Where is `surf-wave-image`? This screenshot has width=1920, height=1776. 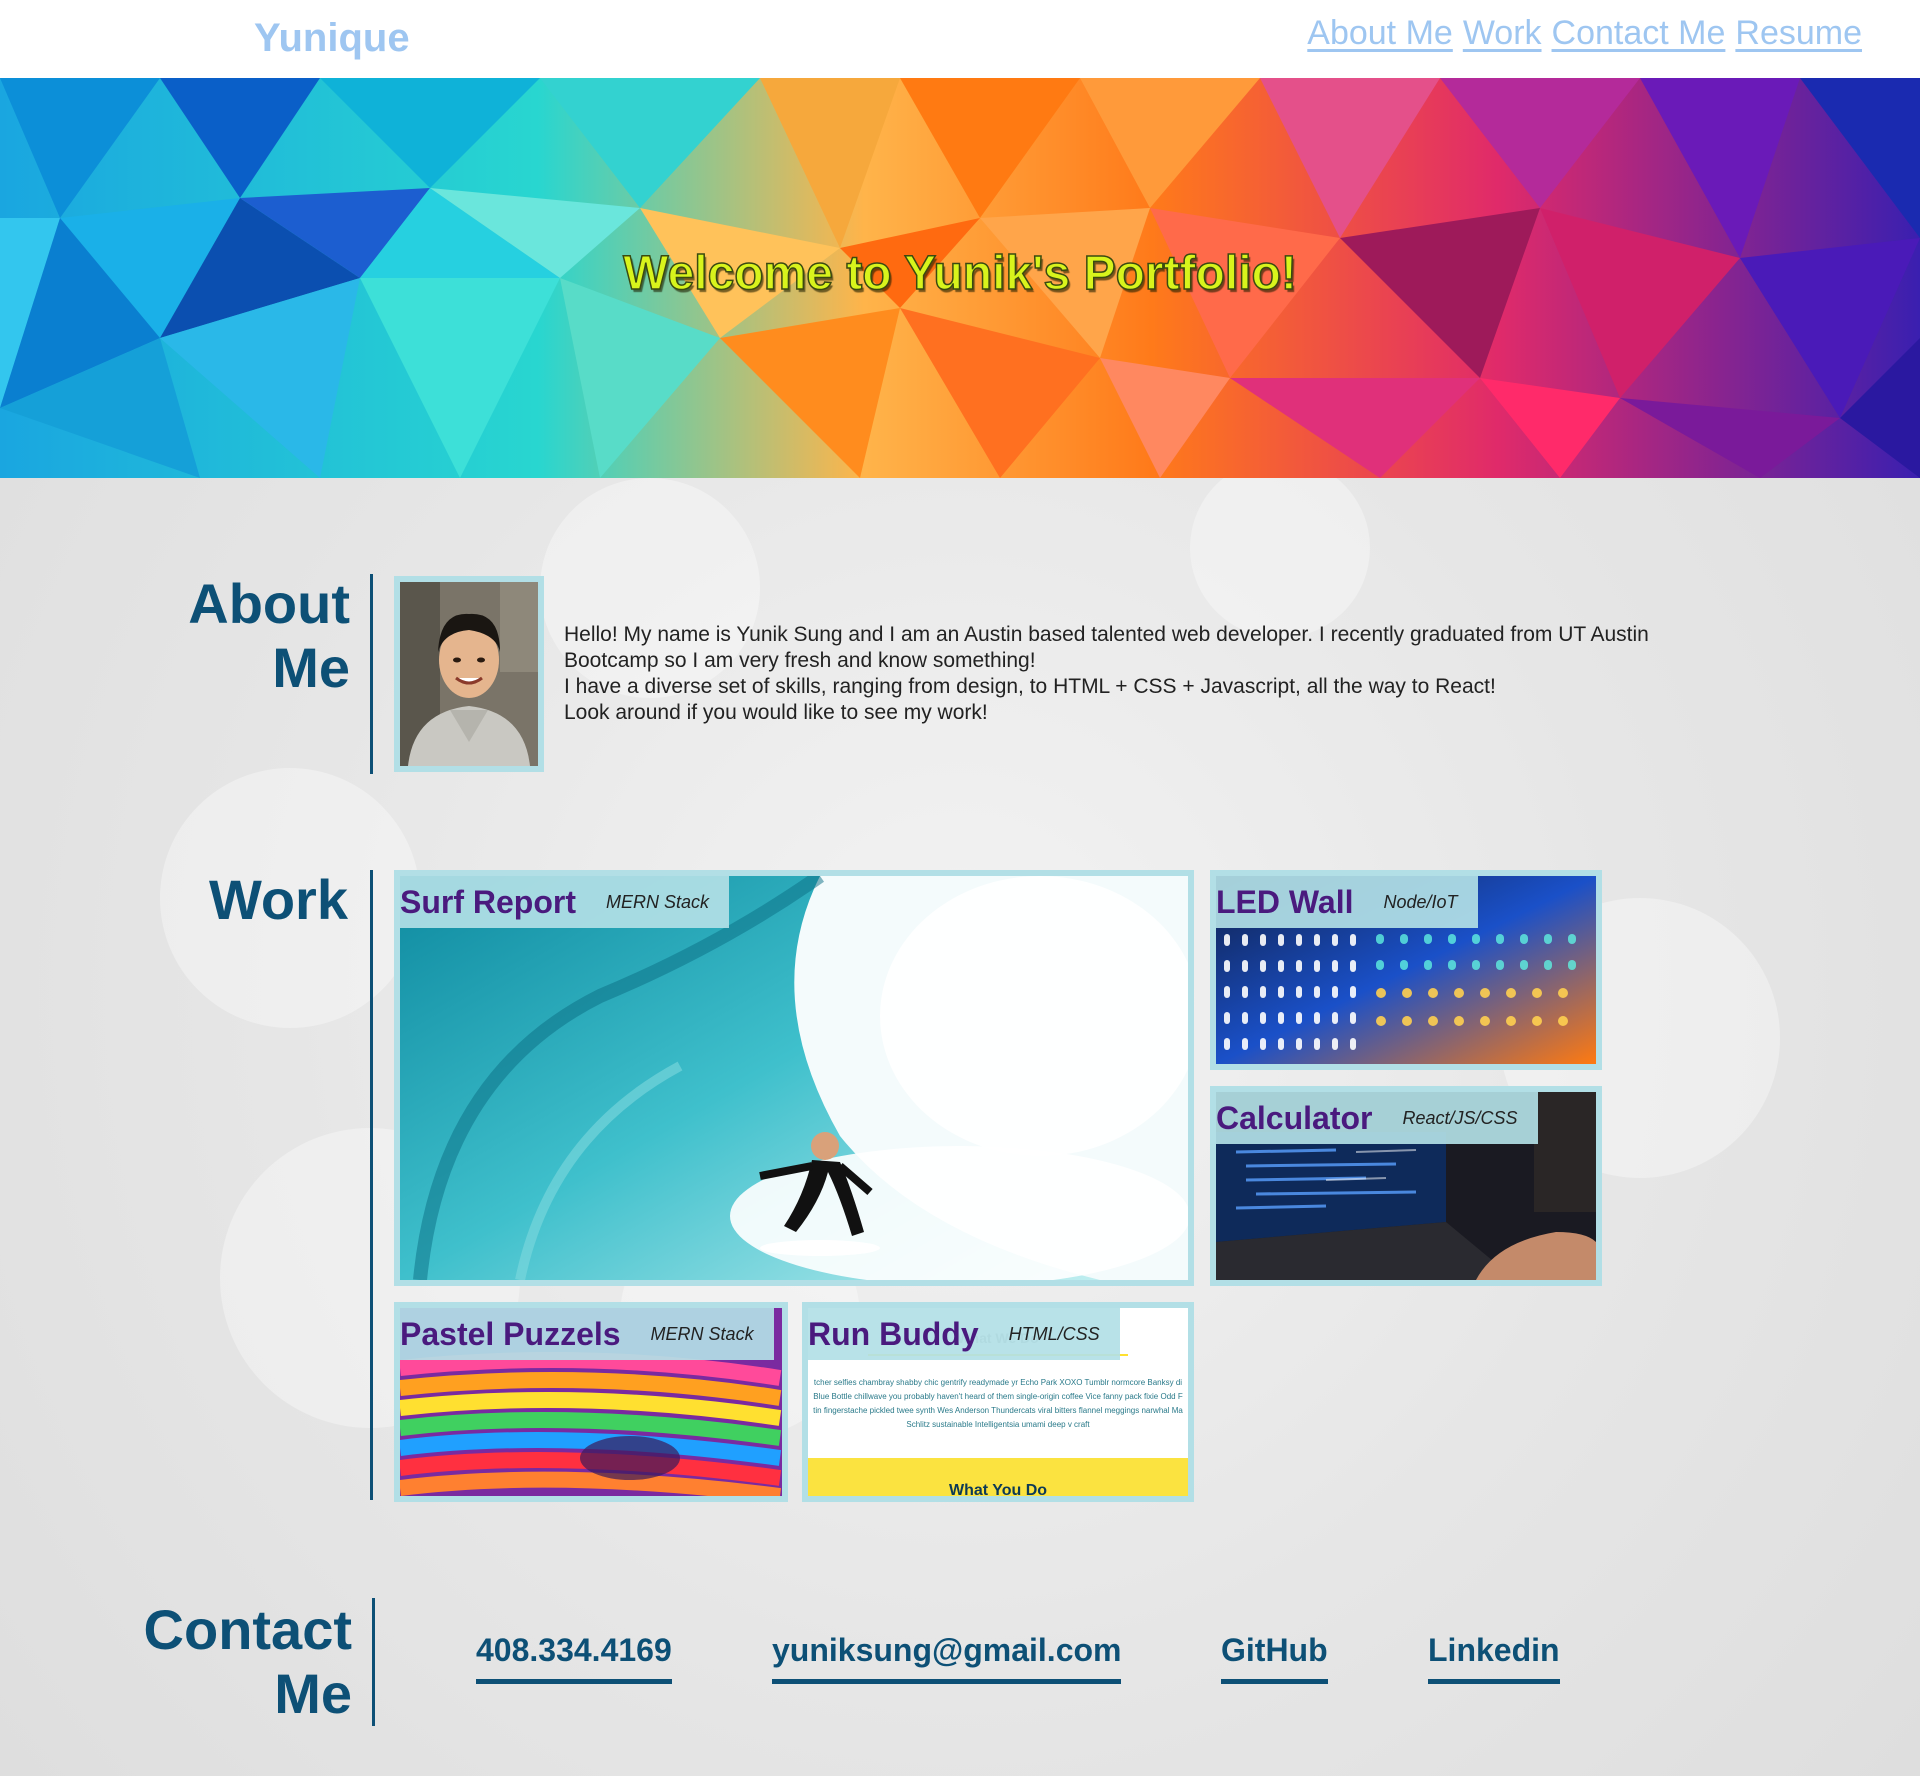
surf-wave-image is located at coordinates (794, 1078).